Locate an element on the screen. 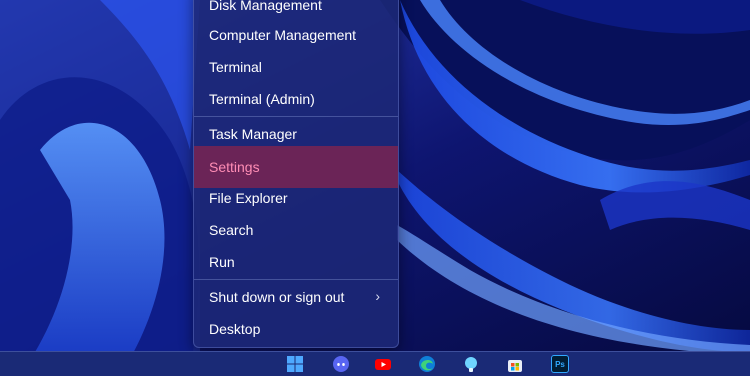 Image resolution: width=750 pixels, height=376 pixels. windows-start-icon is located at coordinates (295, 364).